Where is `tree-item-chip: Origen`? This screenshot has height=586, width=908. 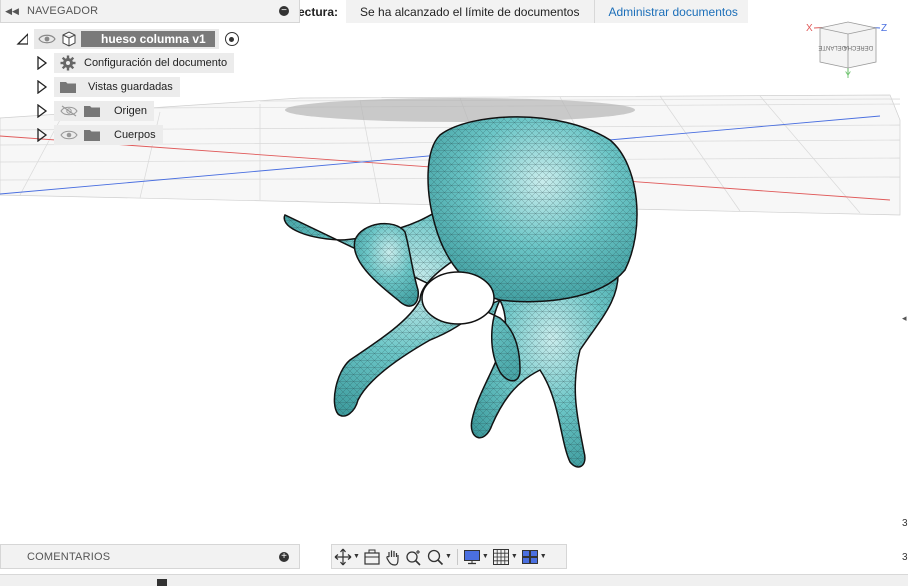 tree-item-chip: Origen is located at coordinates (104, 111).